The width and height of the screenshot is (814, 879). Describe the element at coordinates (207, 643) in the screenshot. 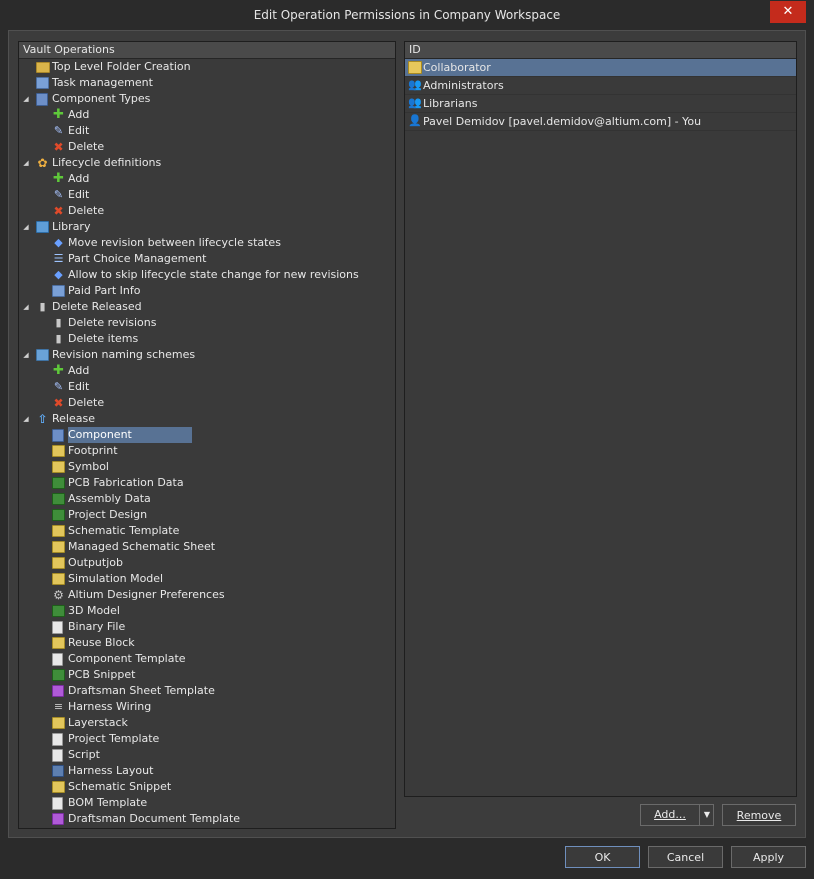

I see `tree-node: Reuse Block` at that location.